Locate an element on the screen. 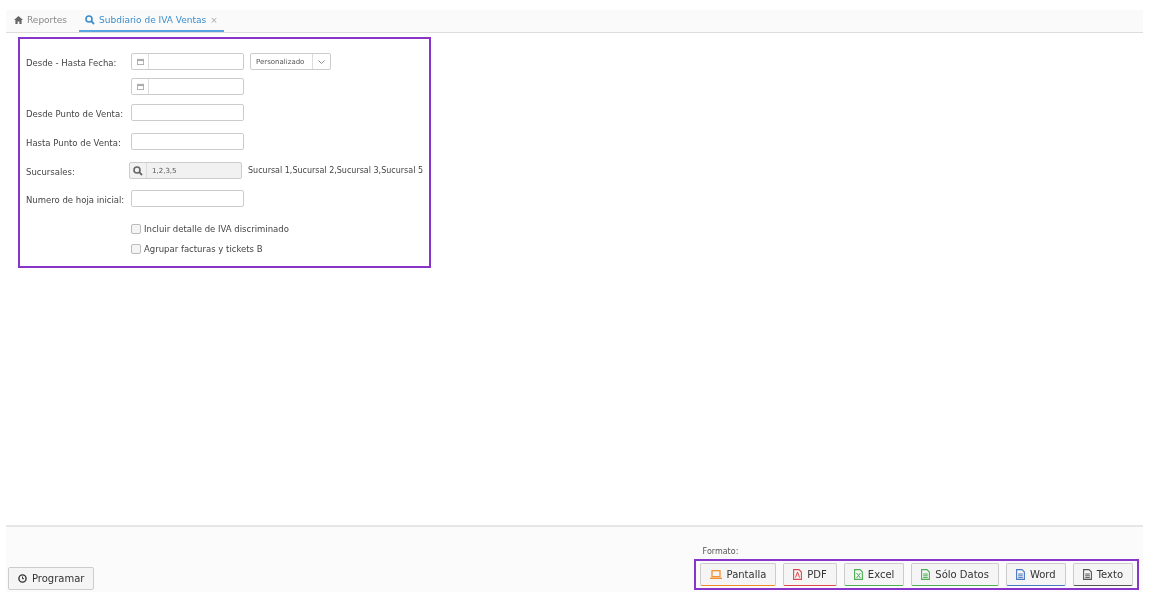 Image resolution: width=1149 pixels, height=602 pixels. selection-description: Sucursal 1,Sucursal 2,Sucursal 3,Sucursal 5 is located at coordinates (335, 170).